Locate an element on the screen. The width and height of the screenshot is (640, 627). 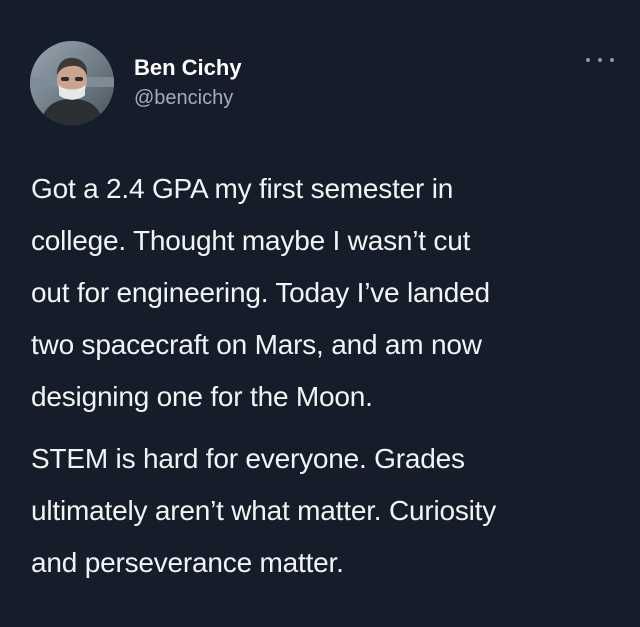
author-display-name: Ben Cichy is located at coordinates (188, 68).